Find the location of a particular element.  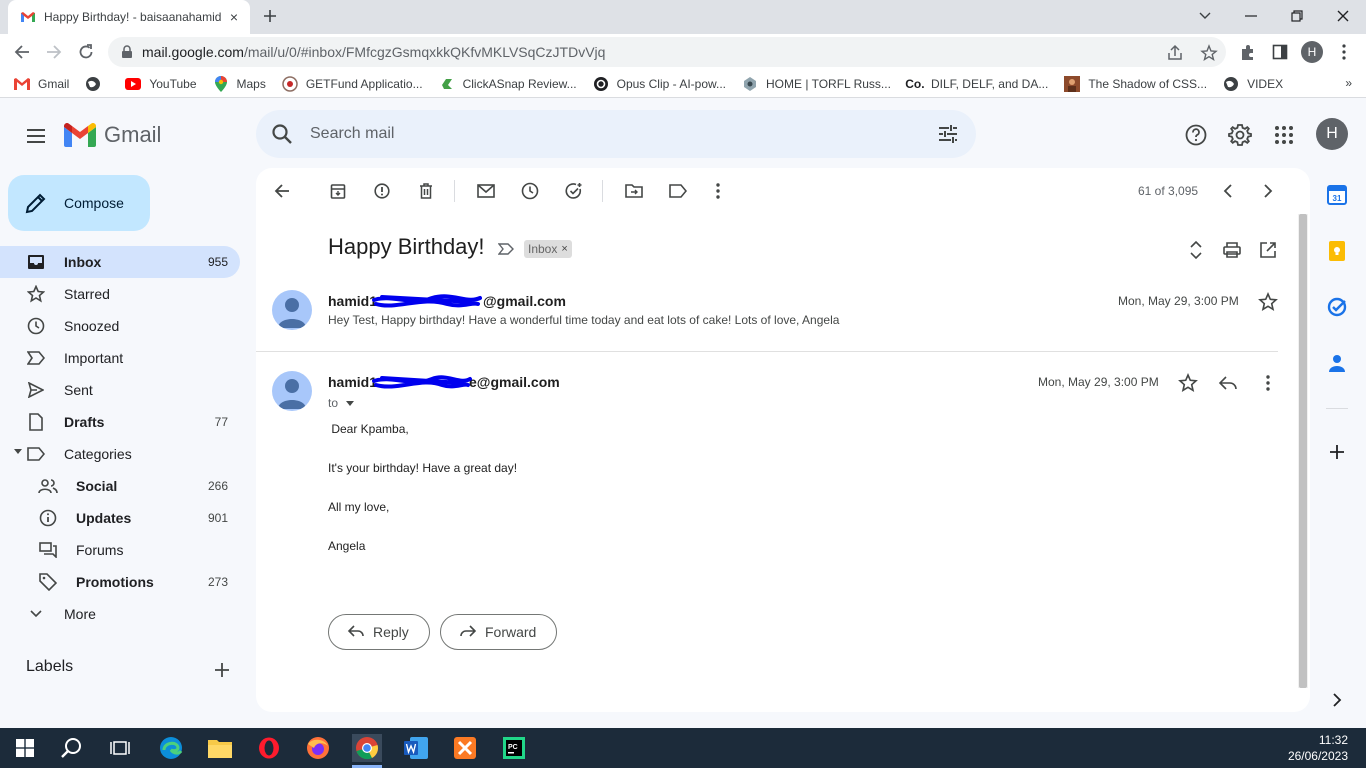

sidebar-item-updates: Updates 901 is located at coordinates (120, 518).